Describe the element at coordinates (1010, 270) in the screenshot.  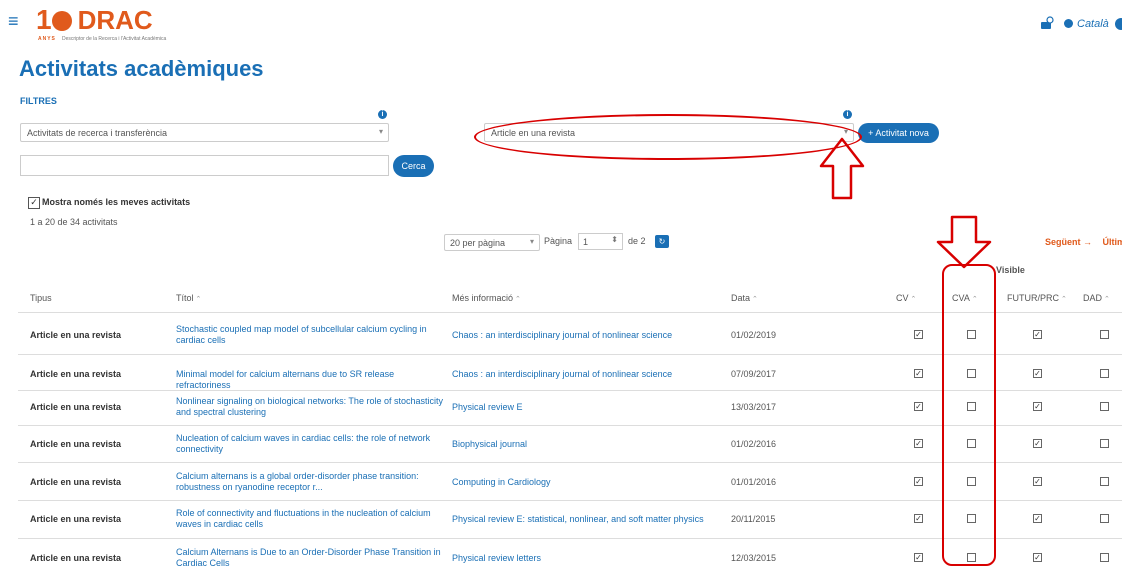
I see `visible-group-label: Visible` at that location.